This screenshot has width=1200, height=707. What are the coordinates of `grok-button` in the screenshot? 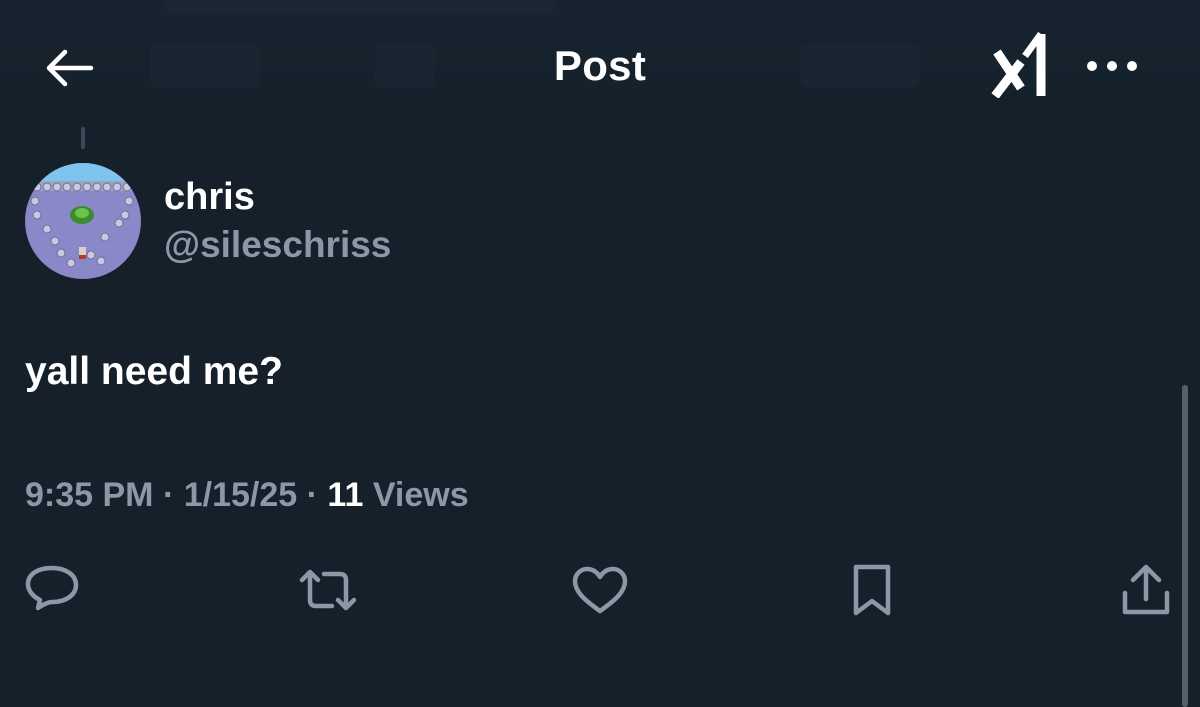 It's located at (1022, 65).